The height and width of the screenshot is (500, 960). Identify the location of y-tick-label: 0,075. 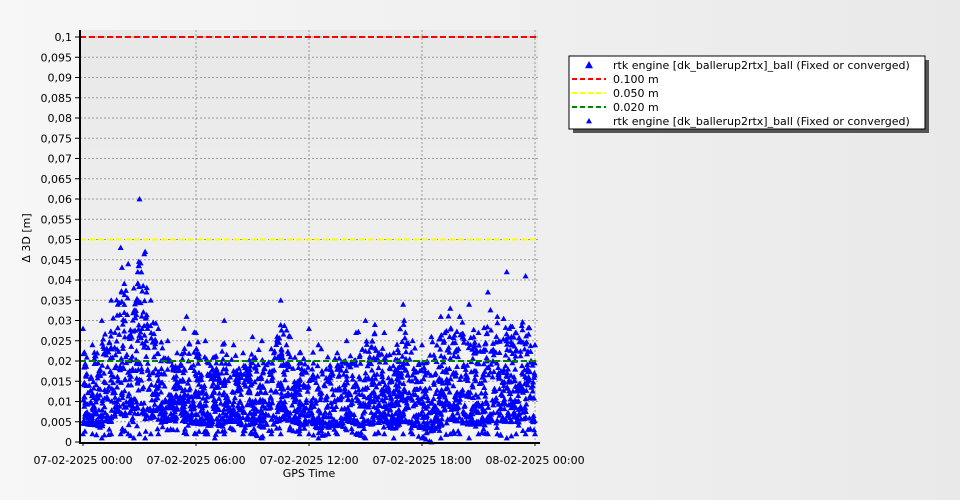
(57, 138).